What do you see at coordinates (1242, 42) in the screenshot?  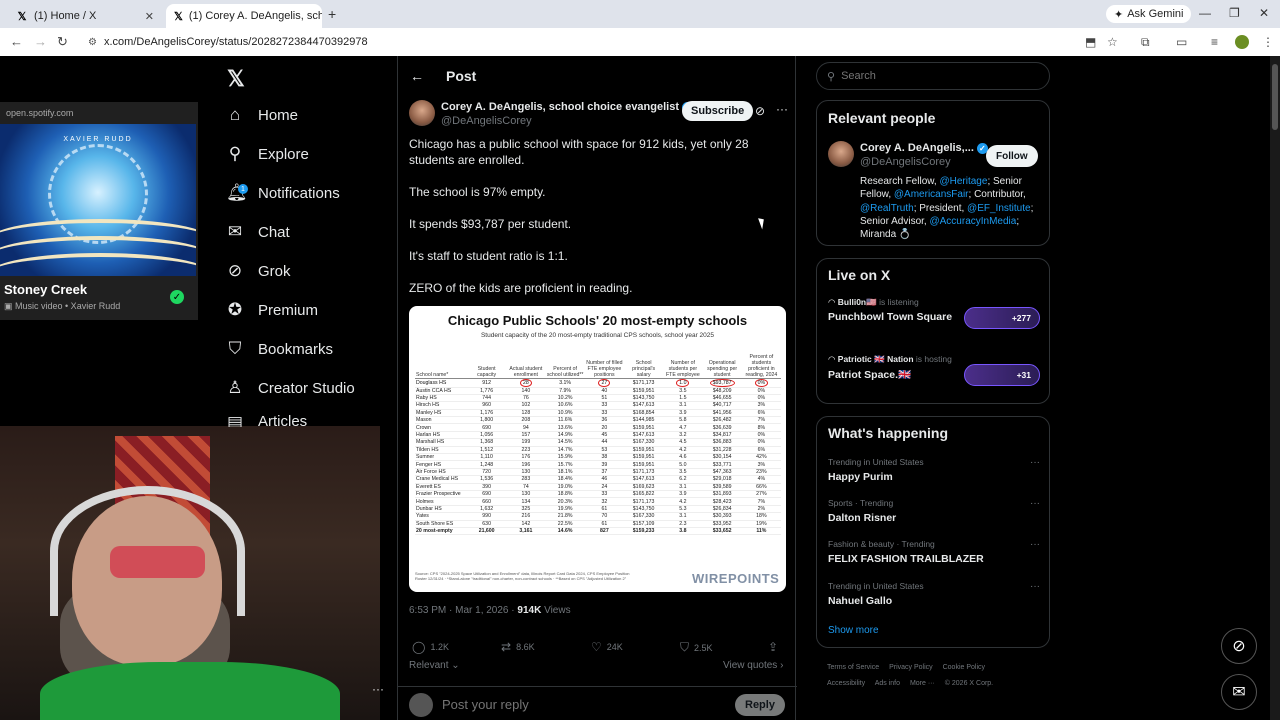 I see `profile-avatar` at bounding box center [1242, 42].